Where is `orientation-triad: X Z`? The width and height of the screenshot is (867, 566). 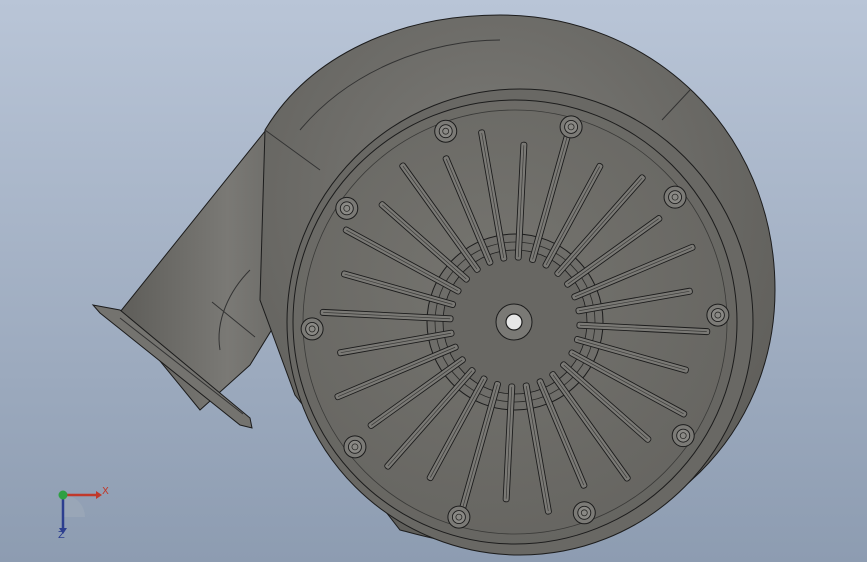 orientation-triad: X Z is located at coordinates (83, 515).